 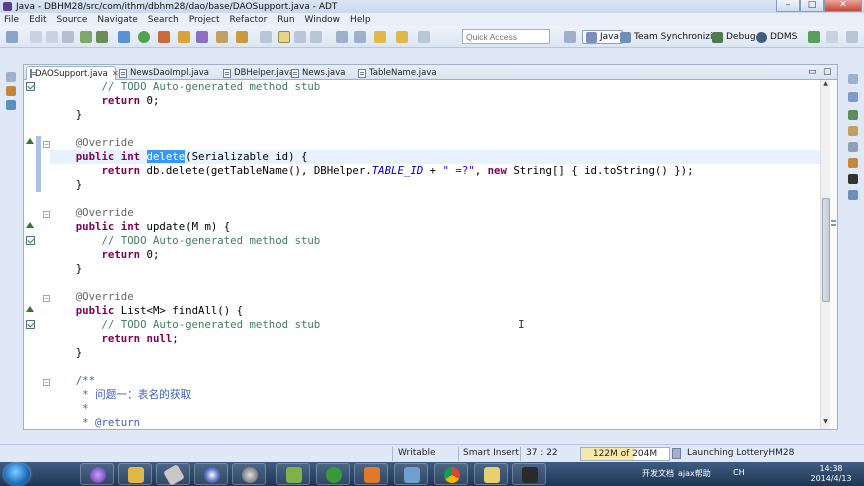 I want to click on tab-daosupport: DAOSupport.java ✕, so click(x=72, y=73).